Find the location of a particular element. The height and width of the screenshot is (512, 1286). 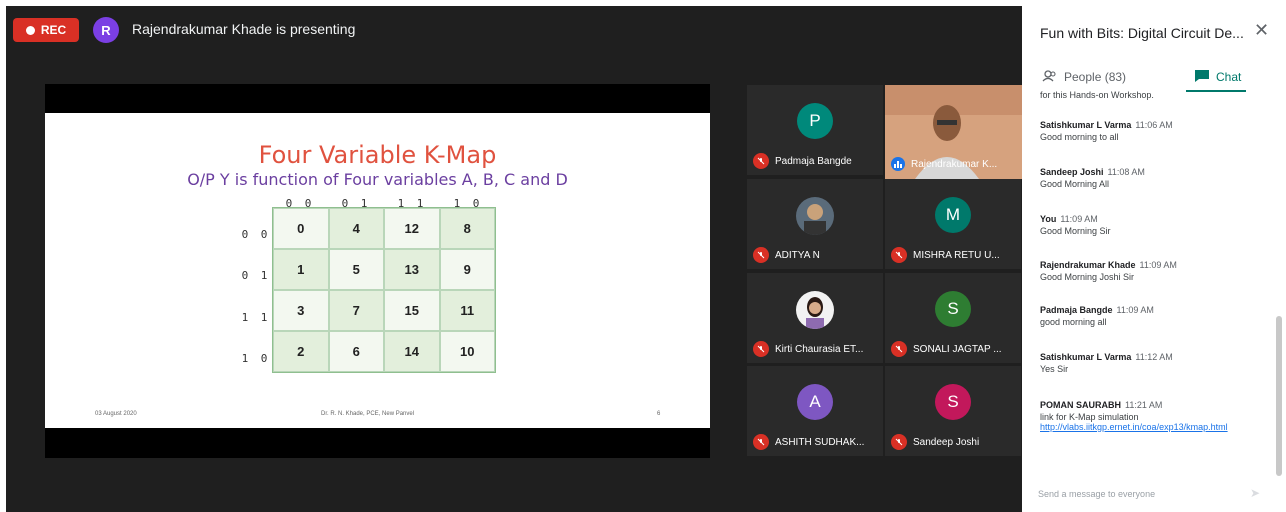

chat-sender: Sandeep Joshi is located at coordinates (1072, 172).